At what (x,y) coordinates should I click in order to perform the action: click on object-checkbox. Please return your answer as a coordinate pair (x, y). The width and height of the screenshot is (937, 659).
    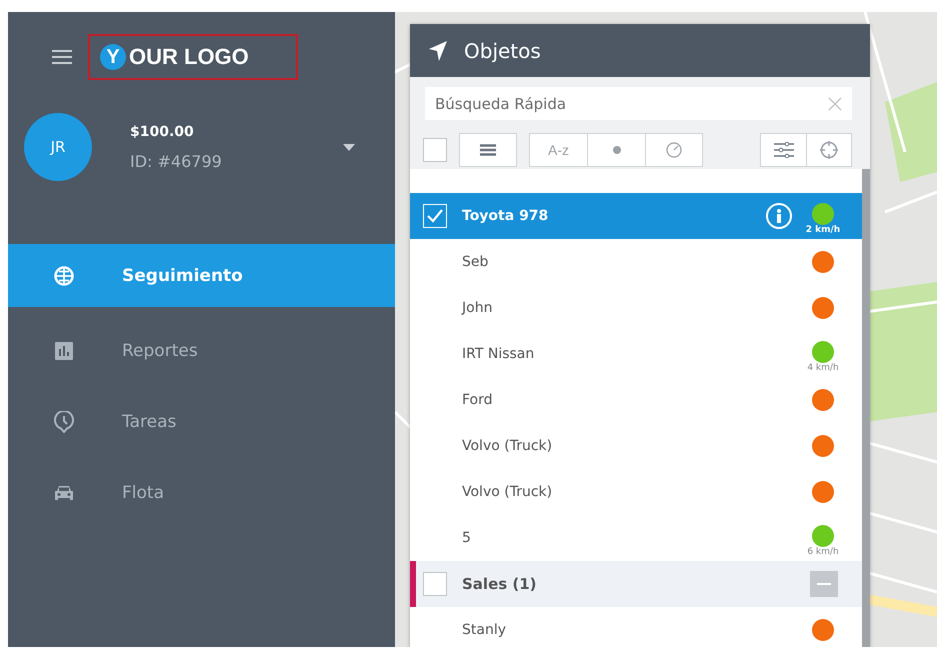
    Looking at the image, I should click on (435, 216).